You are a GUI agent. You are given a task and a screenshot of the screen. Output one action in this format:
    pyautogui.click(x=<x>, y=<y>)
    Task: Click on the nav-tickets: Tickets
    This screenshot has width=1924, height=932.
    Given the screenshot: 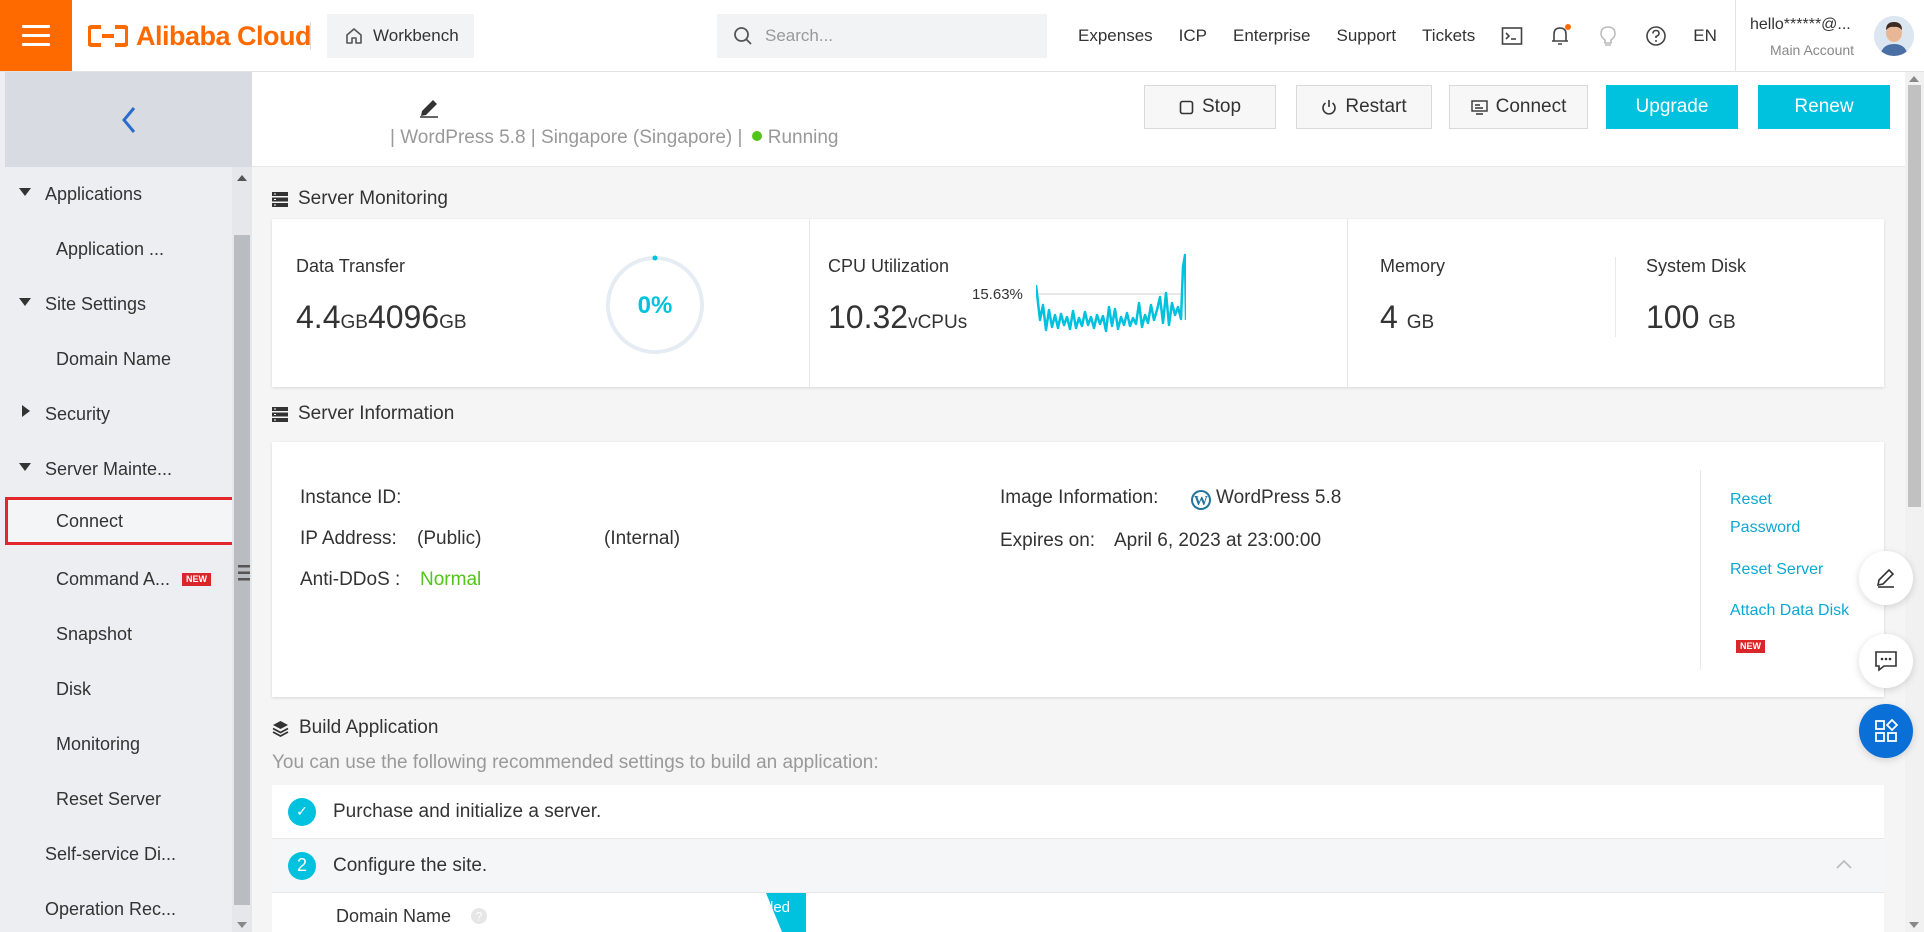 What is the action you would take?
    pyautogui.click(x=1448, y=36)
    